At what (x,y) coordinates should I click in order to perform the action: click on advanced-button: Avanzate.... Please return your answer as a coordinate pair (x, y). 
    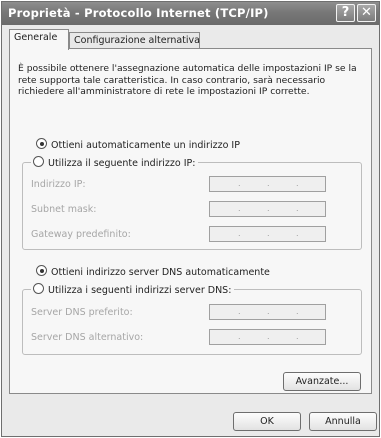
    Looking at the image, I should click on (322, 381).